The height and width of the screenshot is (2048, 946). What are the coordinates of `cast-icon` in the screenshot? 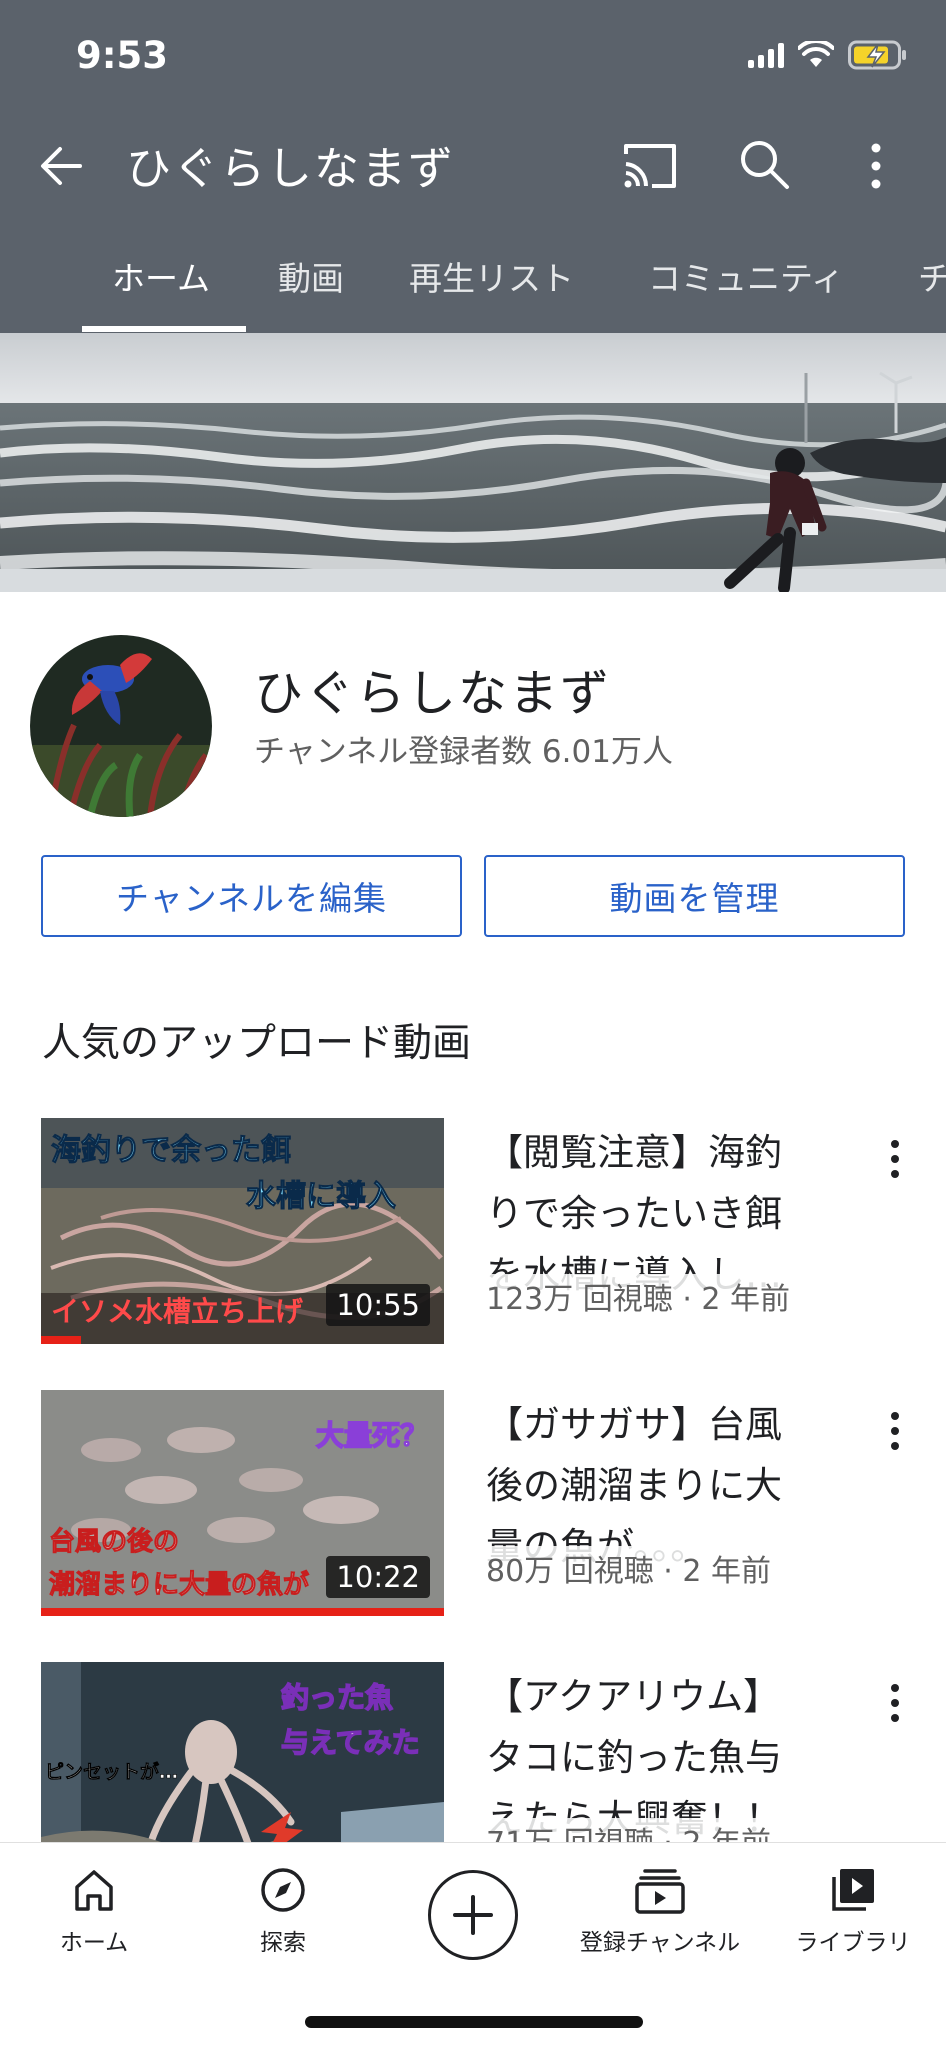 It's located at (650, 166).